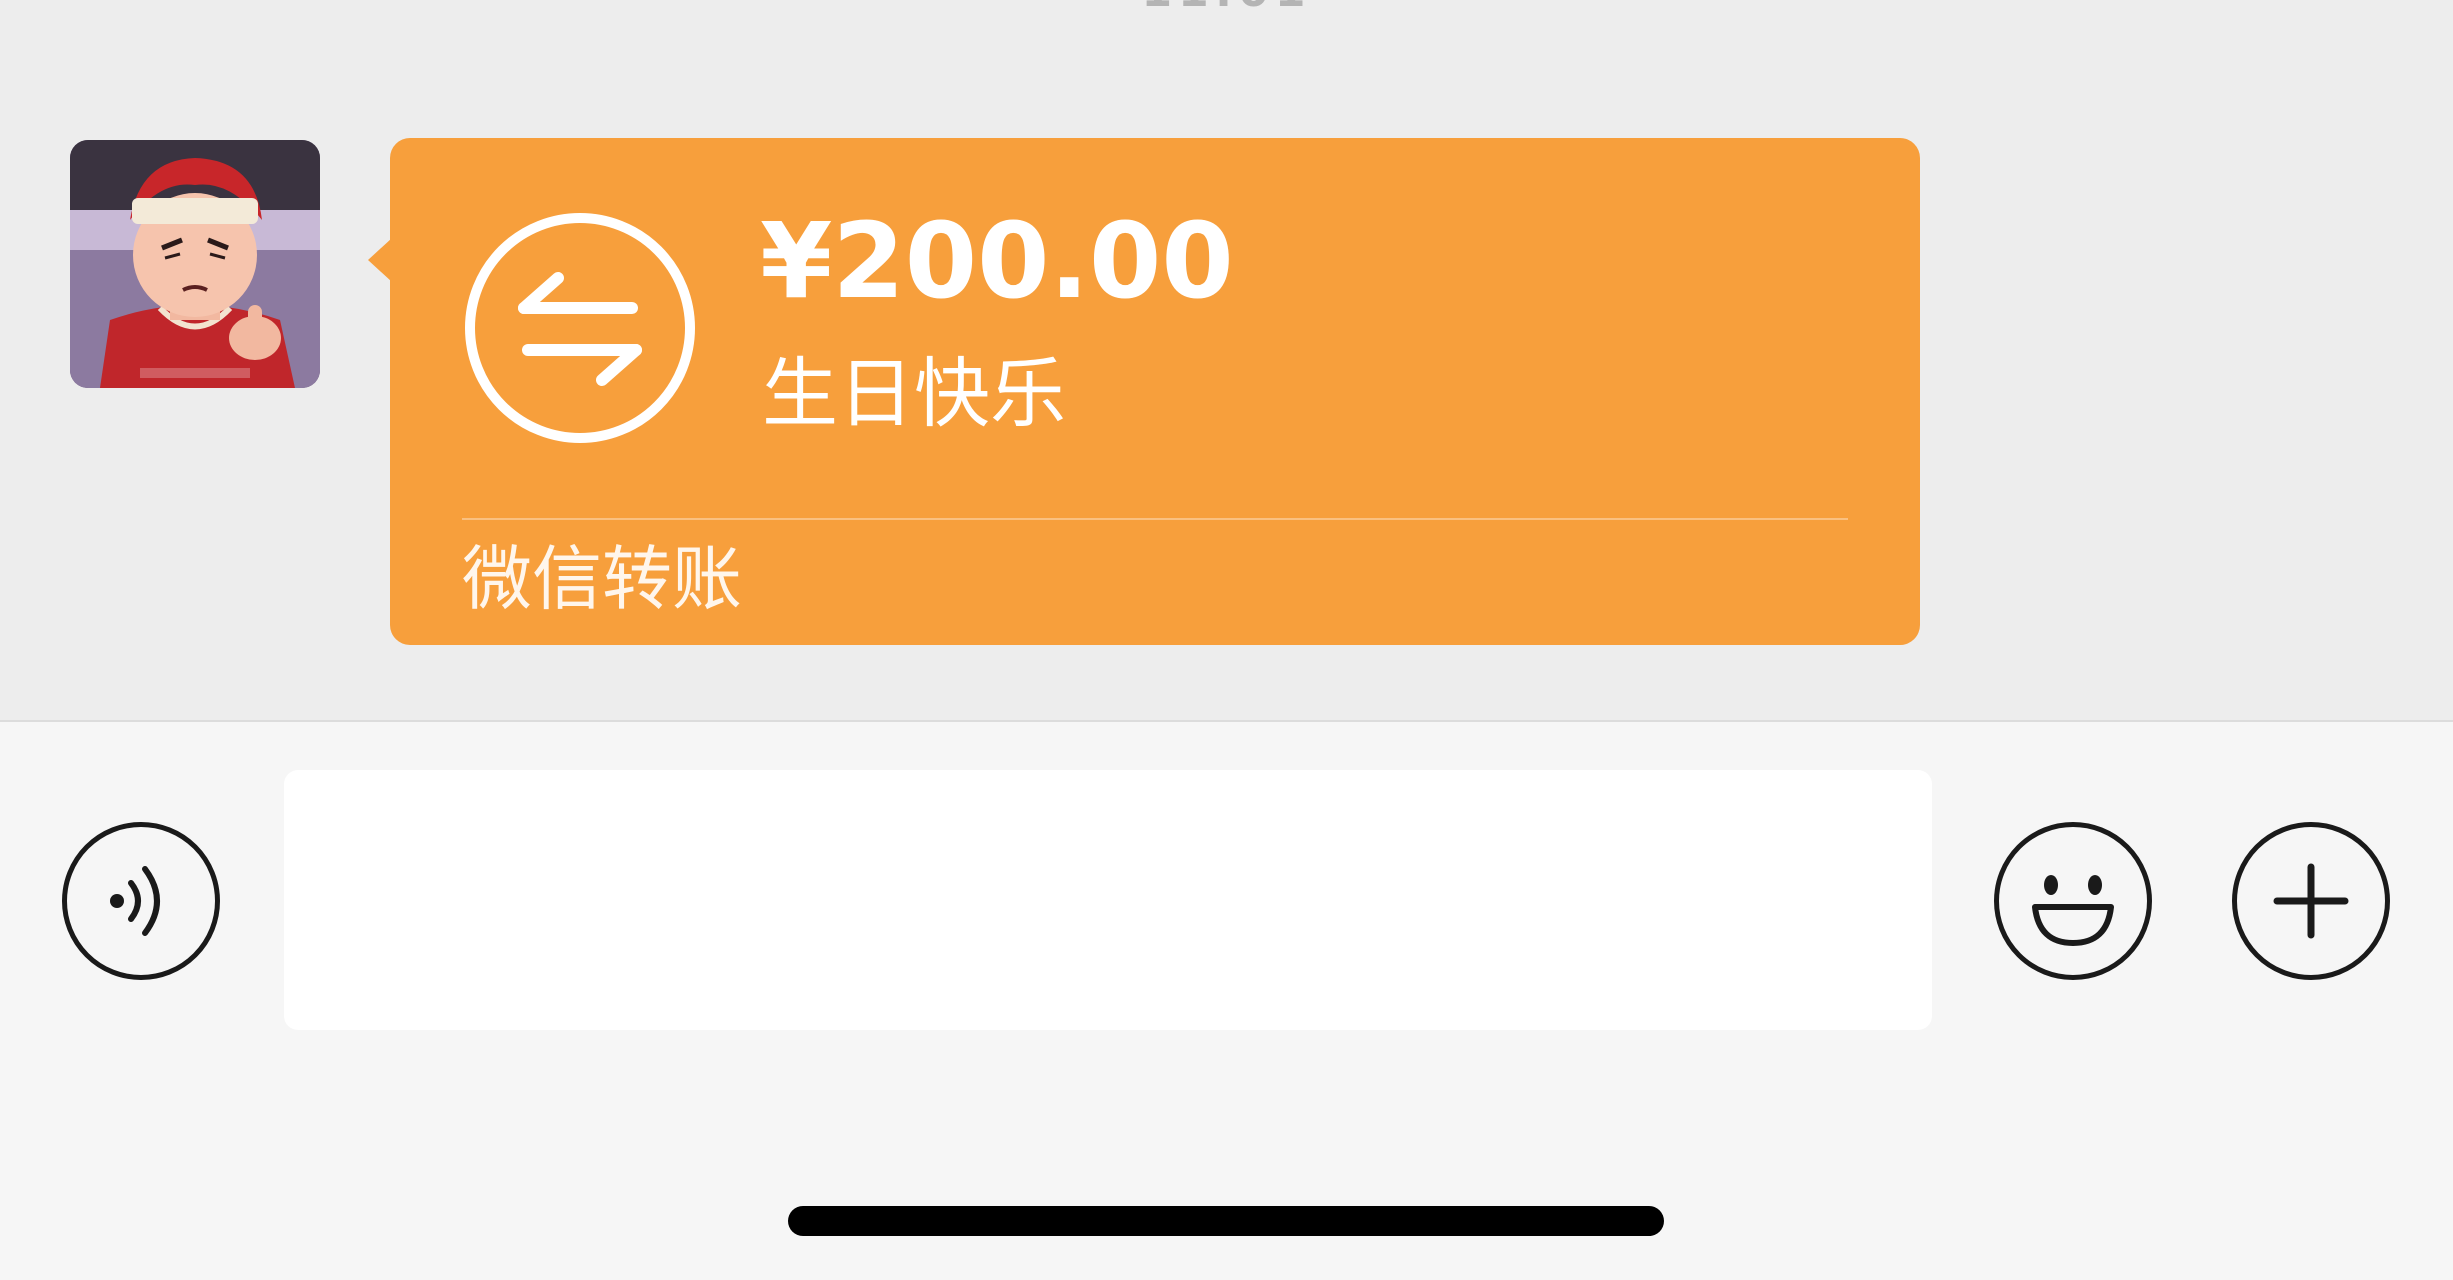 The image size is (2453, 1280). I want to click on bubble-tail, so click(380, 260).